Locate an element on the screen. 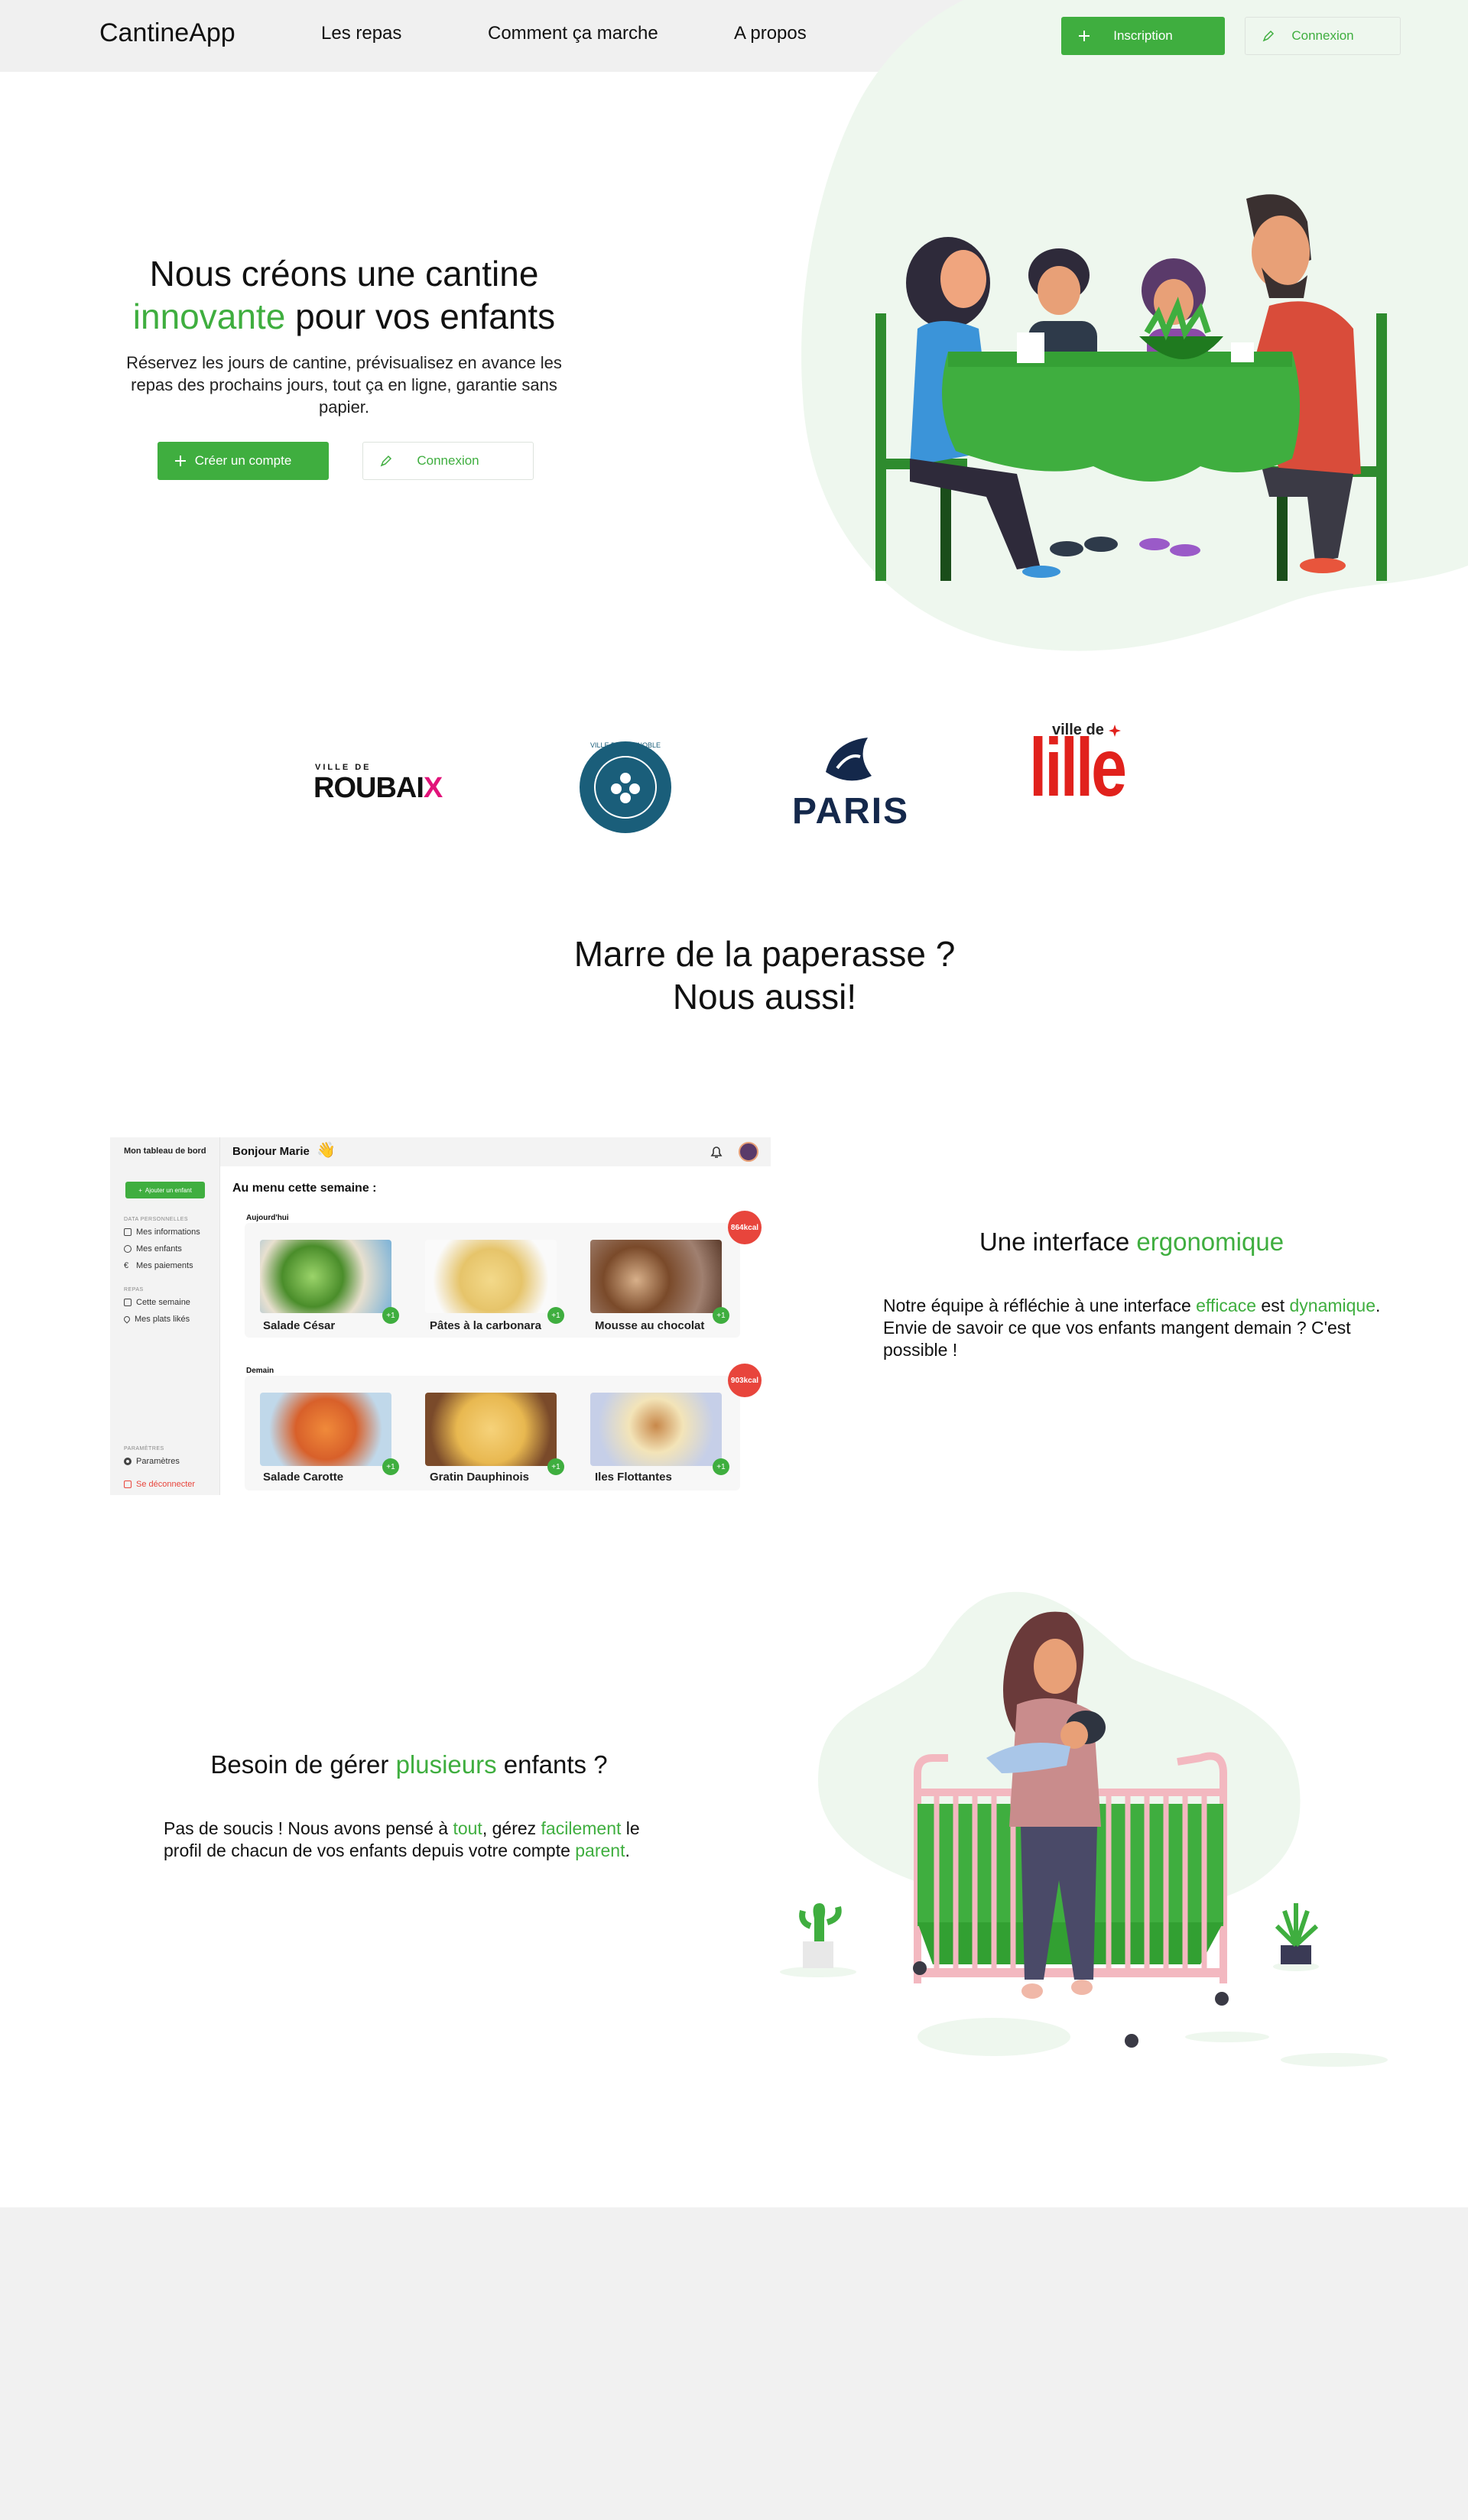 The image size is (1468, 2520). ergonomic-text-accent-2: dynamique is located at coordinates (1332, 1305).